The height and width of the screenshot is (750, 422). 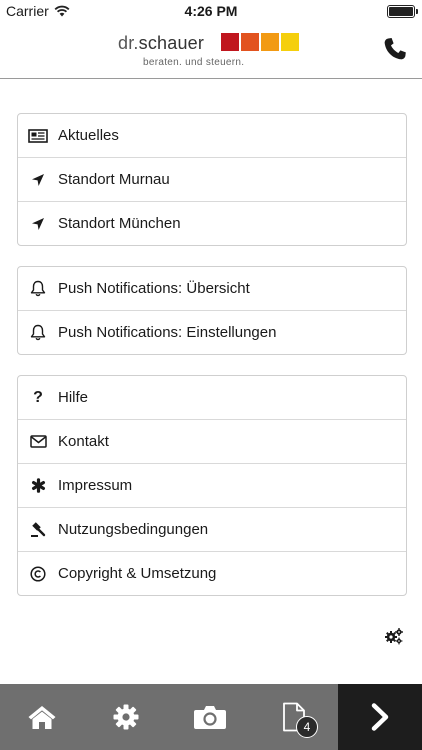 What do you see at coordinates (114, 179) in the screenshot?
I see `menu-item-label: Standort Murnau` at bounding box center [114, 179].